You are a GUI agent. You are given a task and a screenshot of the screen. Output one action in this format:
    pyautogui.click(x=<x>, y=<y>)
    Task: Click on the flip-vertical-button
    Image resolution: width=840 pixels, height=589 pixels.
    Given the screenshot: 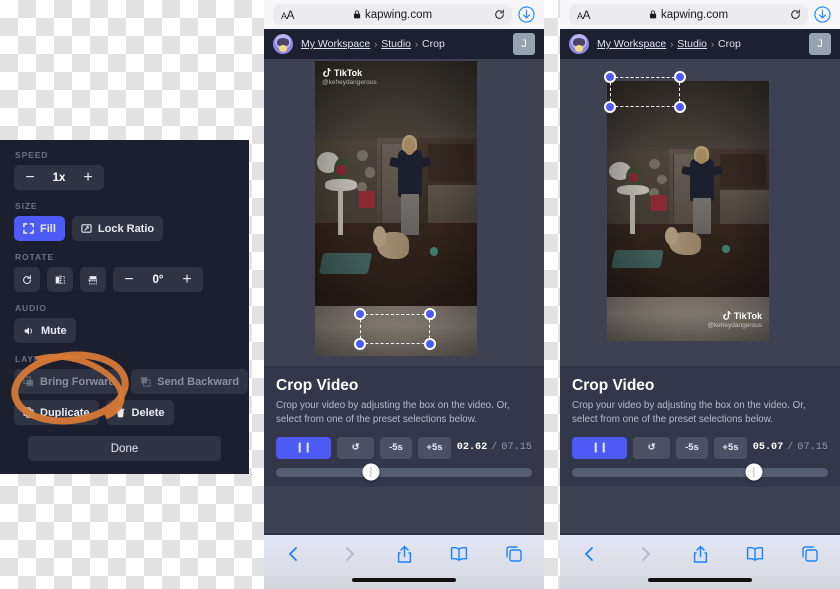 What is the action you would take?
    pyautogui.click(x=93, y=279)
    